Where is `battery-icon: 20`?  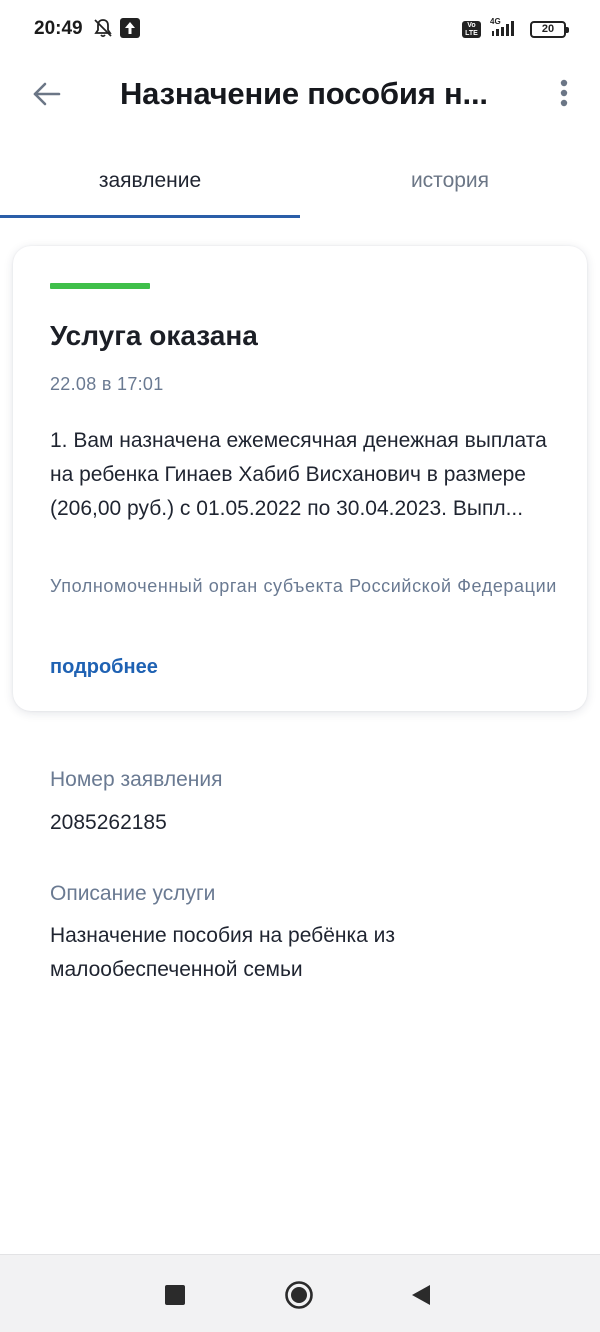
battery-icon: 20 is located at coordinates (549, 29).